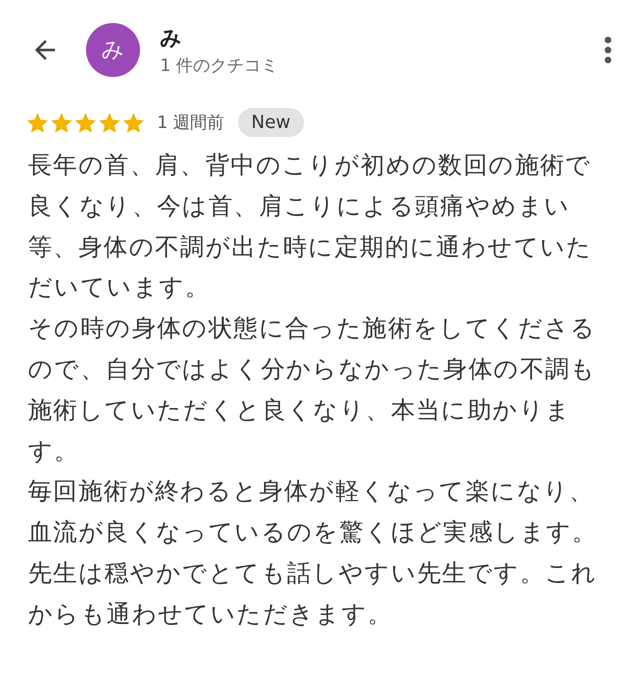 The height and width of the screenshot is (693, 640). Describe the element at coordinates (190, 123) in the screenshot. I see `review-time: 1 週間前` at that location.